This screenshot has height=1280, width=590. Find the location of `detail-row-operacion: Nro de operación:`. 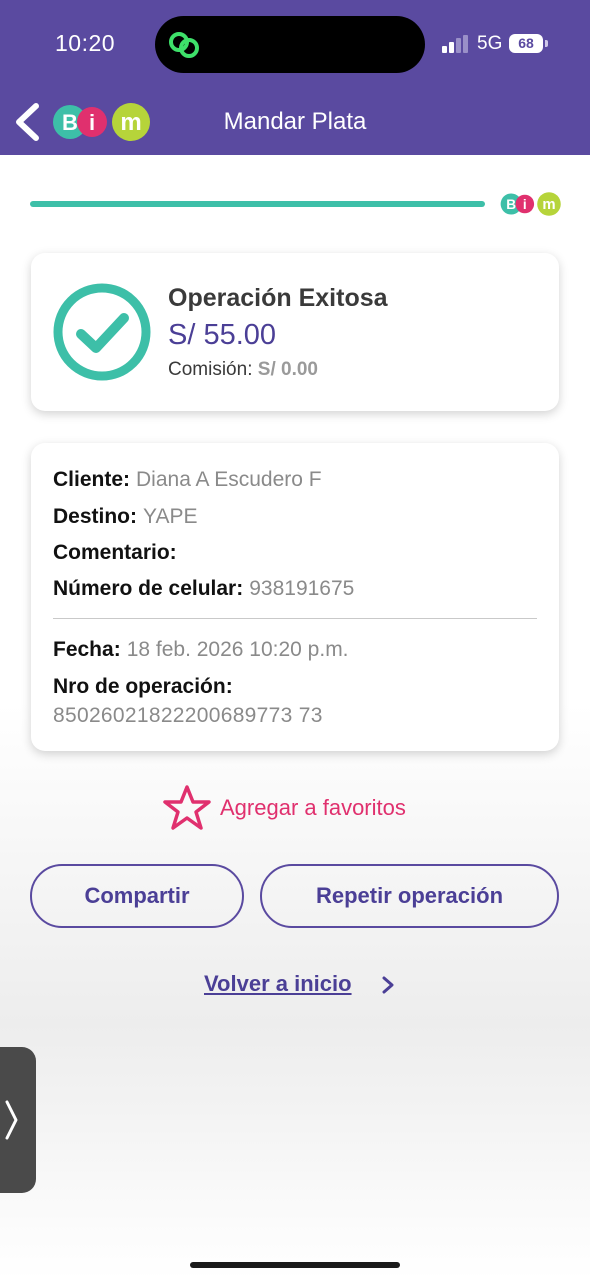

detail-row-operacion: Nro de operación: is located at coordinates (143, 687).